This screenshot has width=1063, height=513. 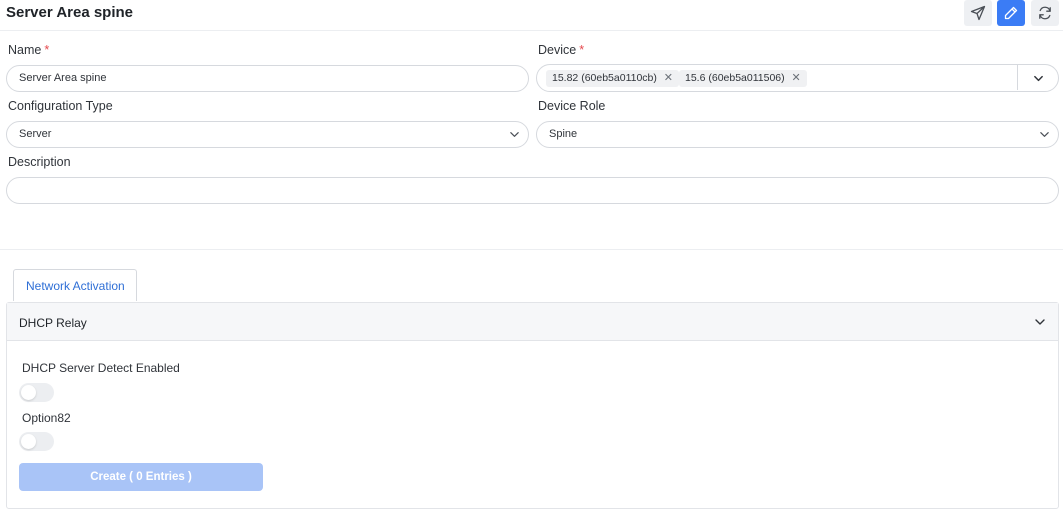 What do you see at coordinates (141, 477) in the screenshot?
I see `create-button: Create ( 0 Entries )` at bounding box center [141, 477].